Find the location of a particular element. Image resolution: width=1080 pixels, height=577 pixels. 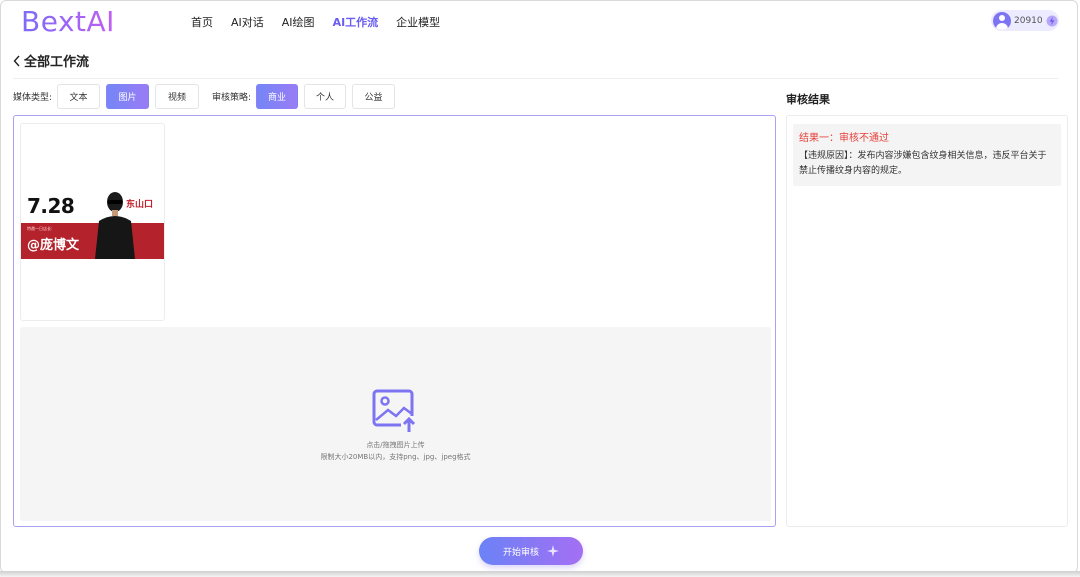

avatar-icon is located at coordinates (1002, 20).